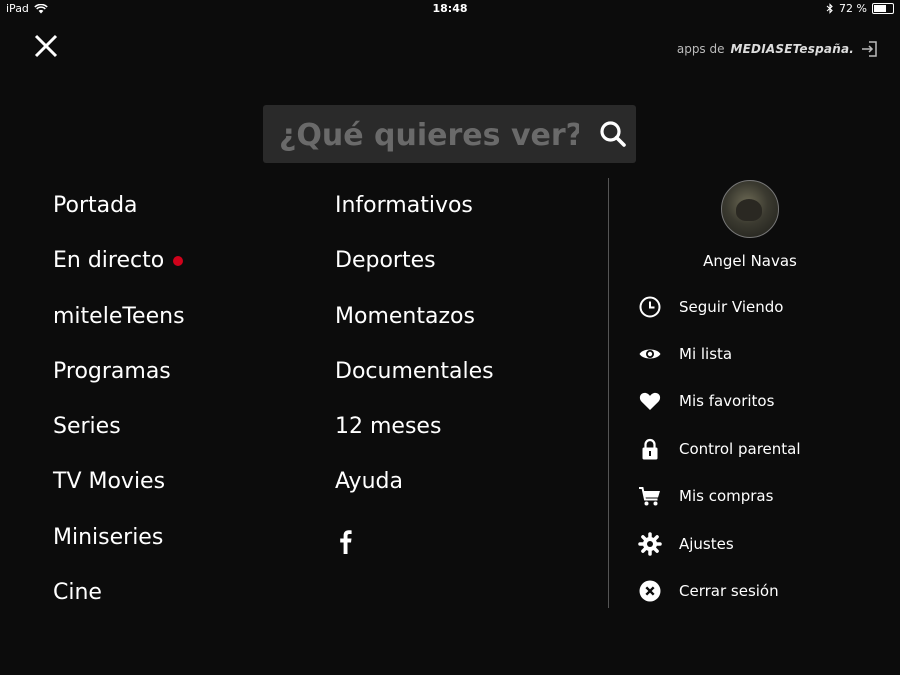  Describe the element at coordinates (650, 354) in the screenshot. I see `eye-icon` at that location.